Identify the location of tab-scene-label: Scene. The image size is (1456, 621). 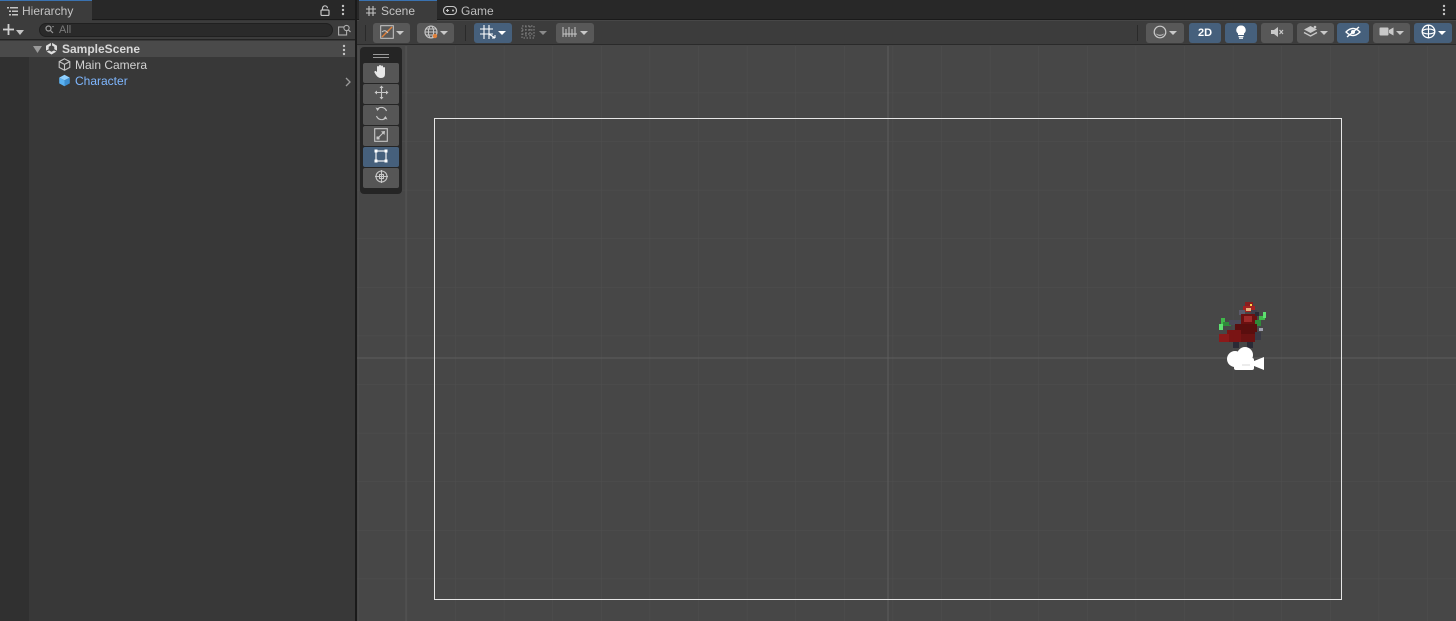
(398, 11).